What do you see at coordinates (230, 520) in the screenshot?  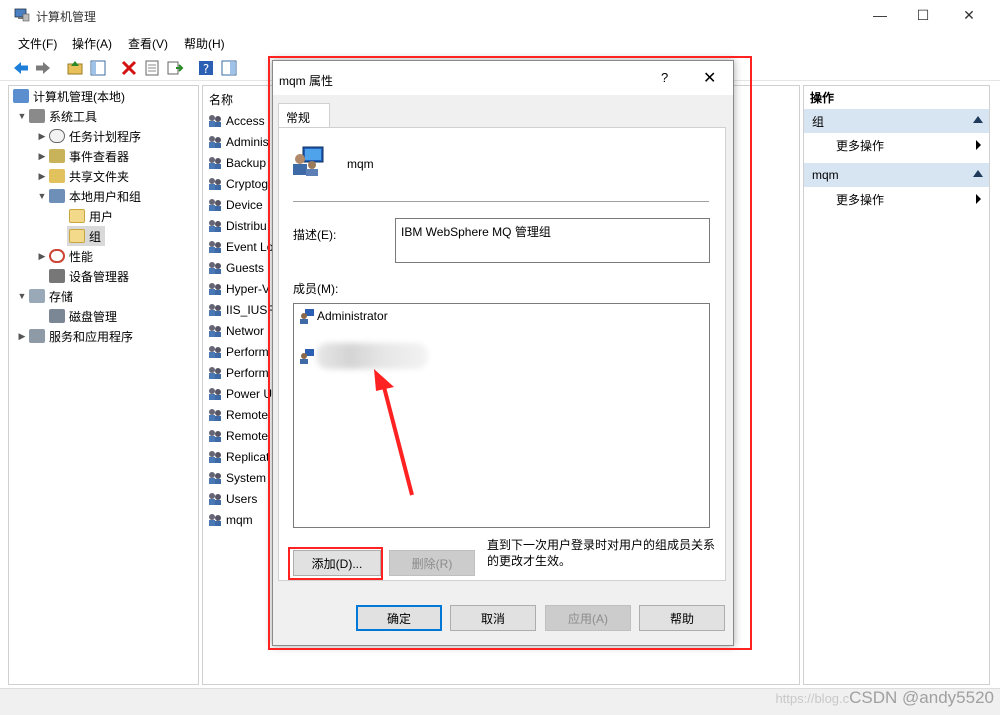 I see `list-item-mqm: mqm` at bounding box center [230, 520].